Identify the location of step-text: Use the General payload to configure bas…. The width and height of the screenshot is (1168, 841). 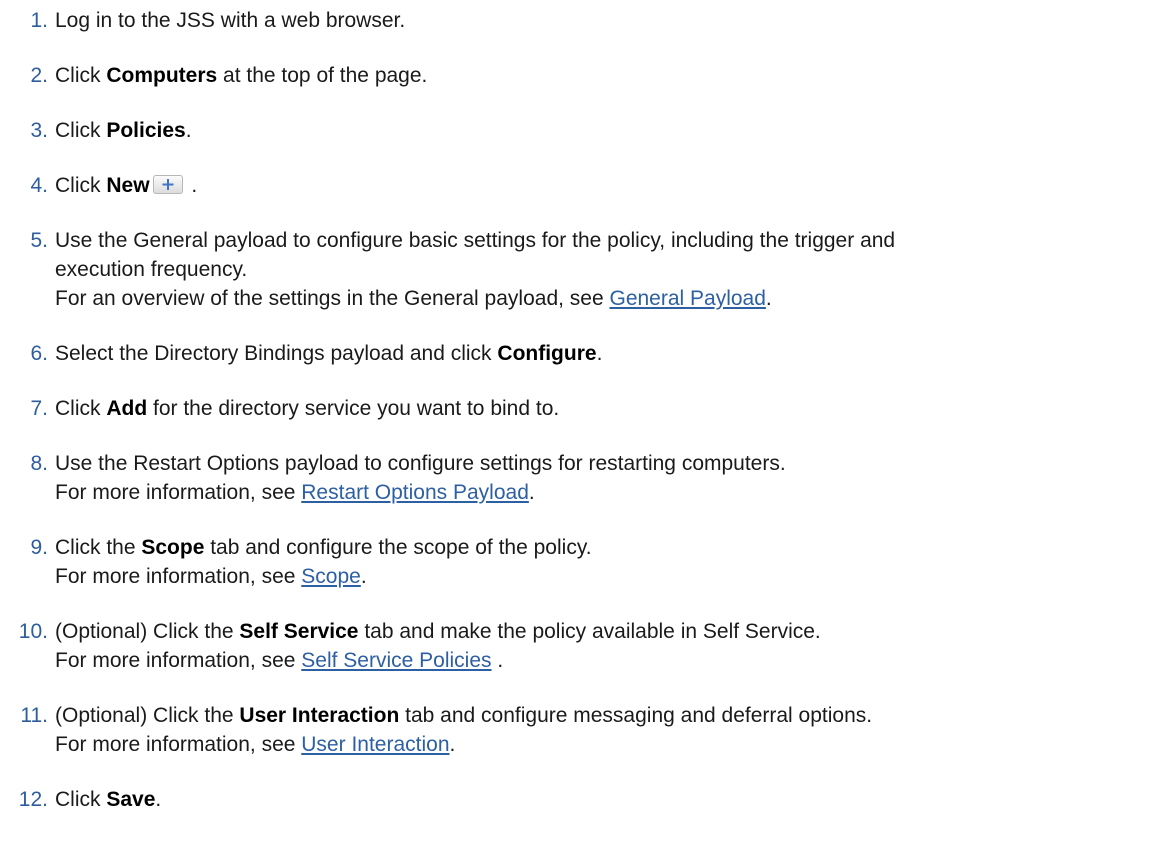
(475, 240).